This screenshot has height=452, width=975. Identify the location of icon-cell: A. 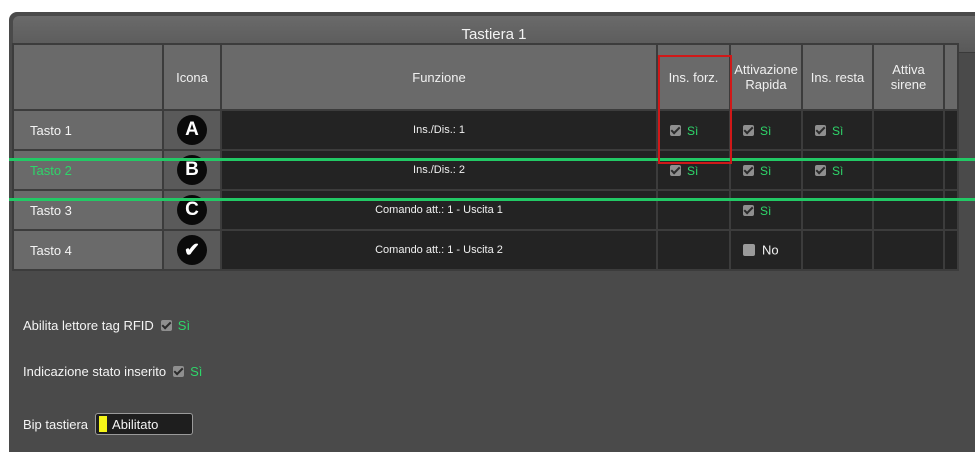
(192, 130).